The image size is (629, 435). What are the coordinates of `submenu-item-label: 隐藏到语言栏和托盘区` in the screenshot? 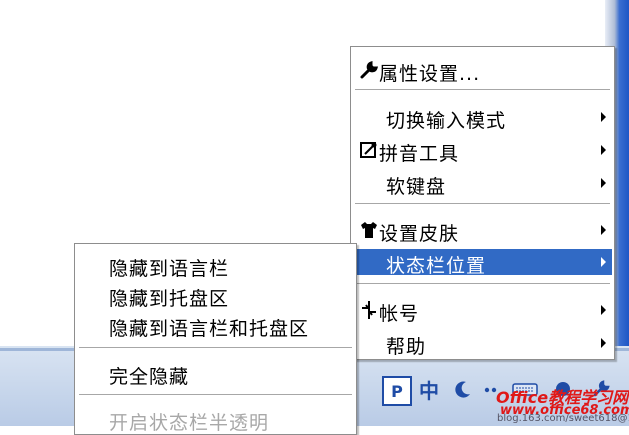 It's located at (209, 329).